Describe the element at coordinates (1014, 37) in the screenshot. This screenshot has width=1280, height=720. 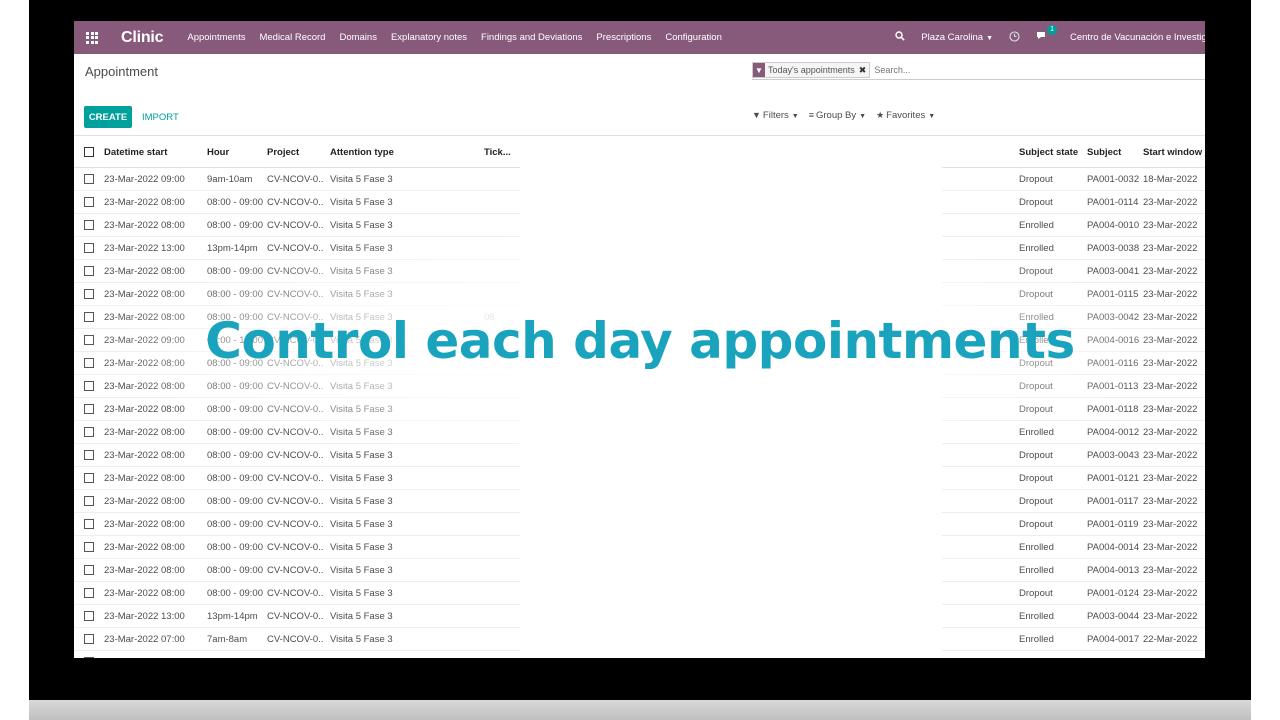
I see `clock-icon` at that location.